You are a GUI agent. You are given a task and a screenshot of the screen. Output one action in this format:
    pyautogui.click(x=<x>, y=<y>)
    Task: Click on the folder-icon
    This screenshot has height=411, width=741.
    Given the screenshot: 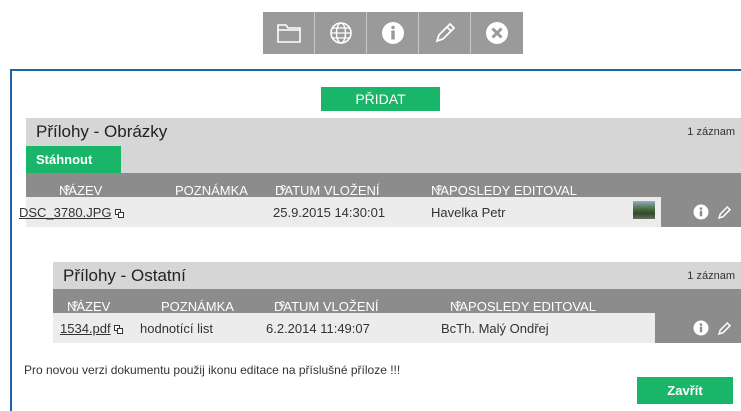 What is the action you would take?
    pyautogui.click(x=288, y=33)
    